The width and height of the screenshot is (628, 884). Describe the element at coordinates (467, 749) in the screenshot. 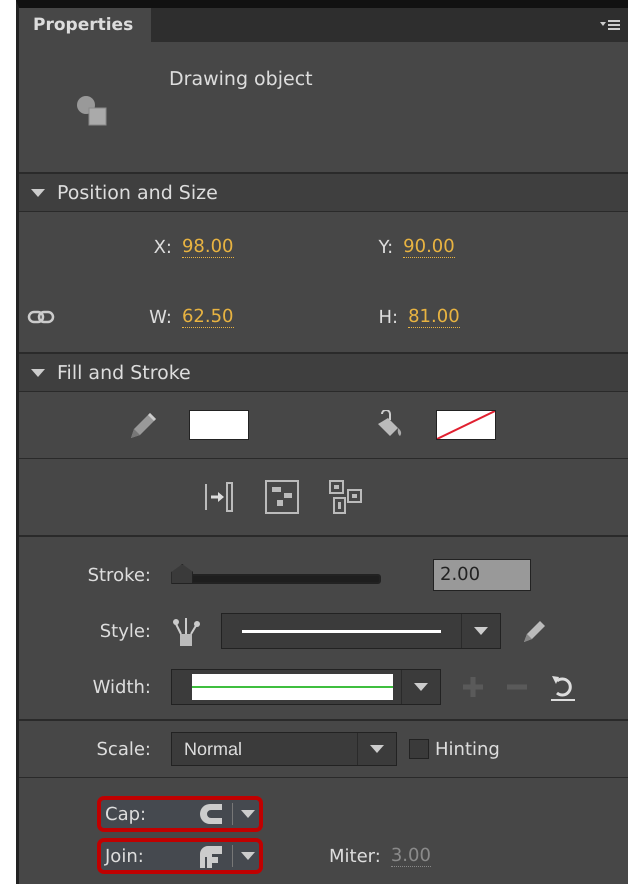

I see `hinting-label: Hinting` at that location.